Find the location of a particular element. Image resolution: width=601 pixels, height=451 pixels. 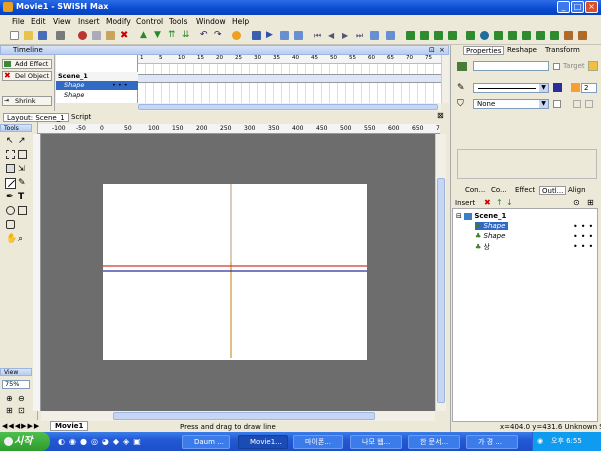

button-icon is located at coordinates (554, 35).